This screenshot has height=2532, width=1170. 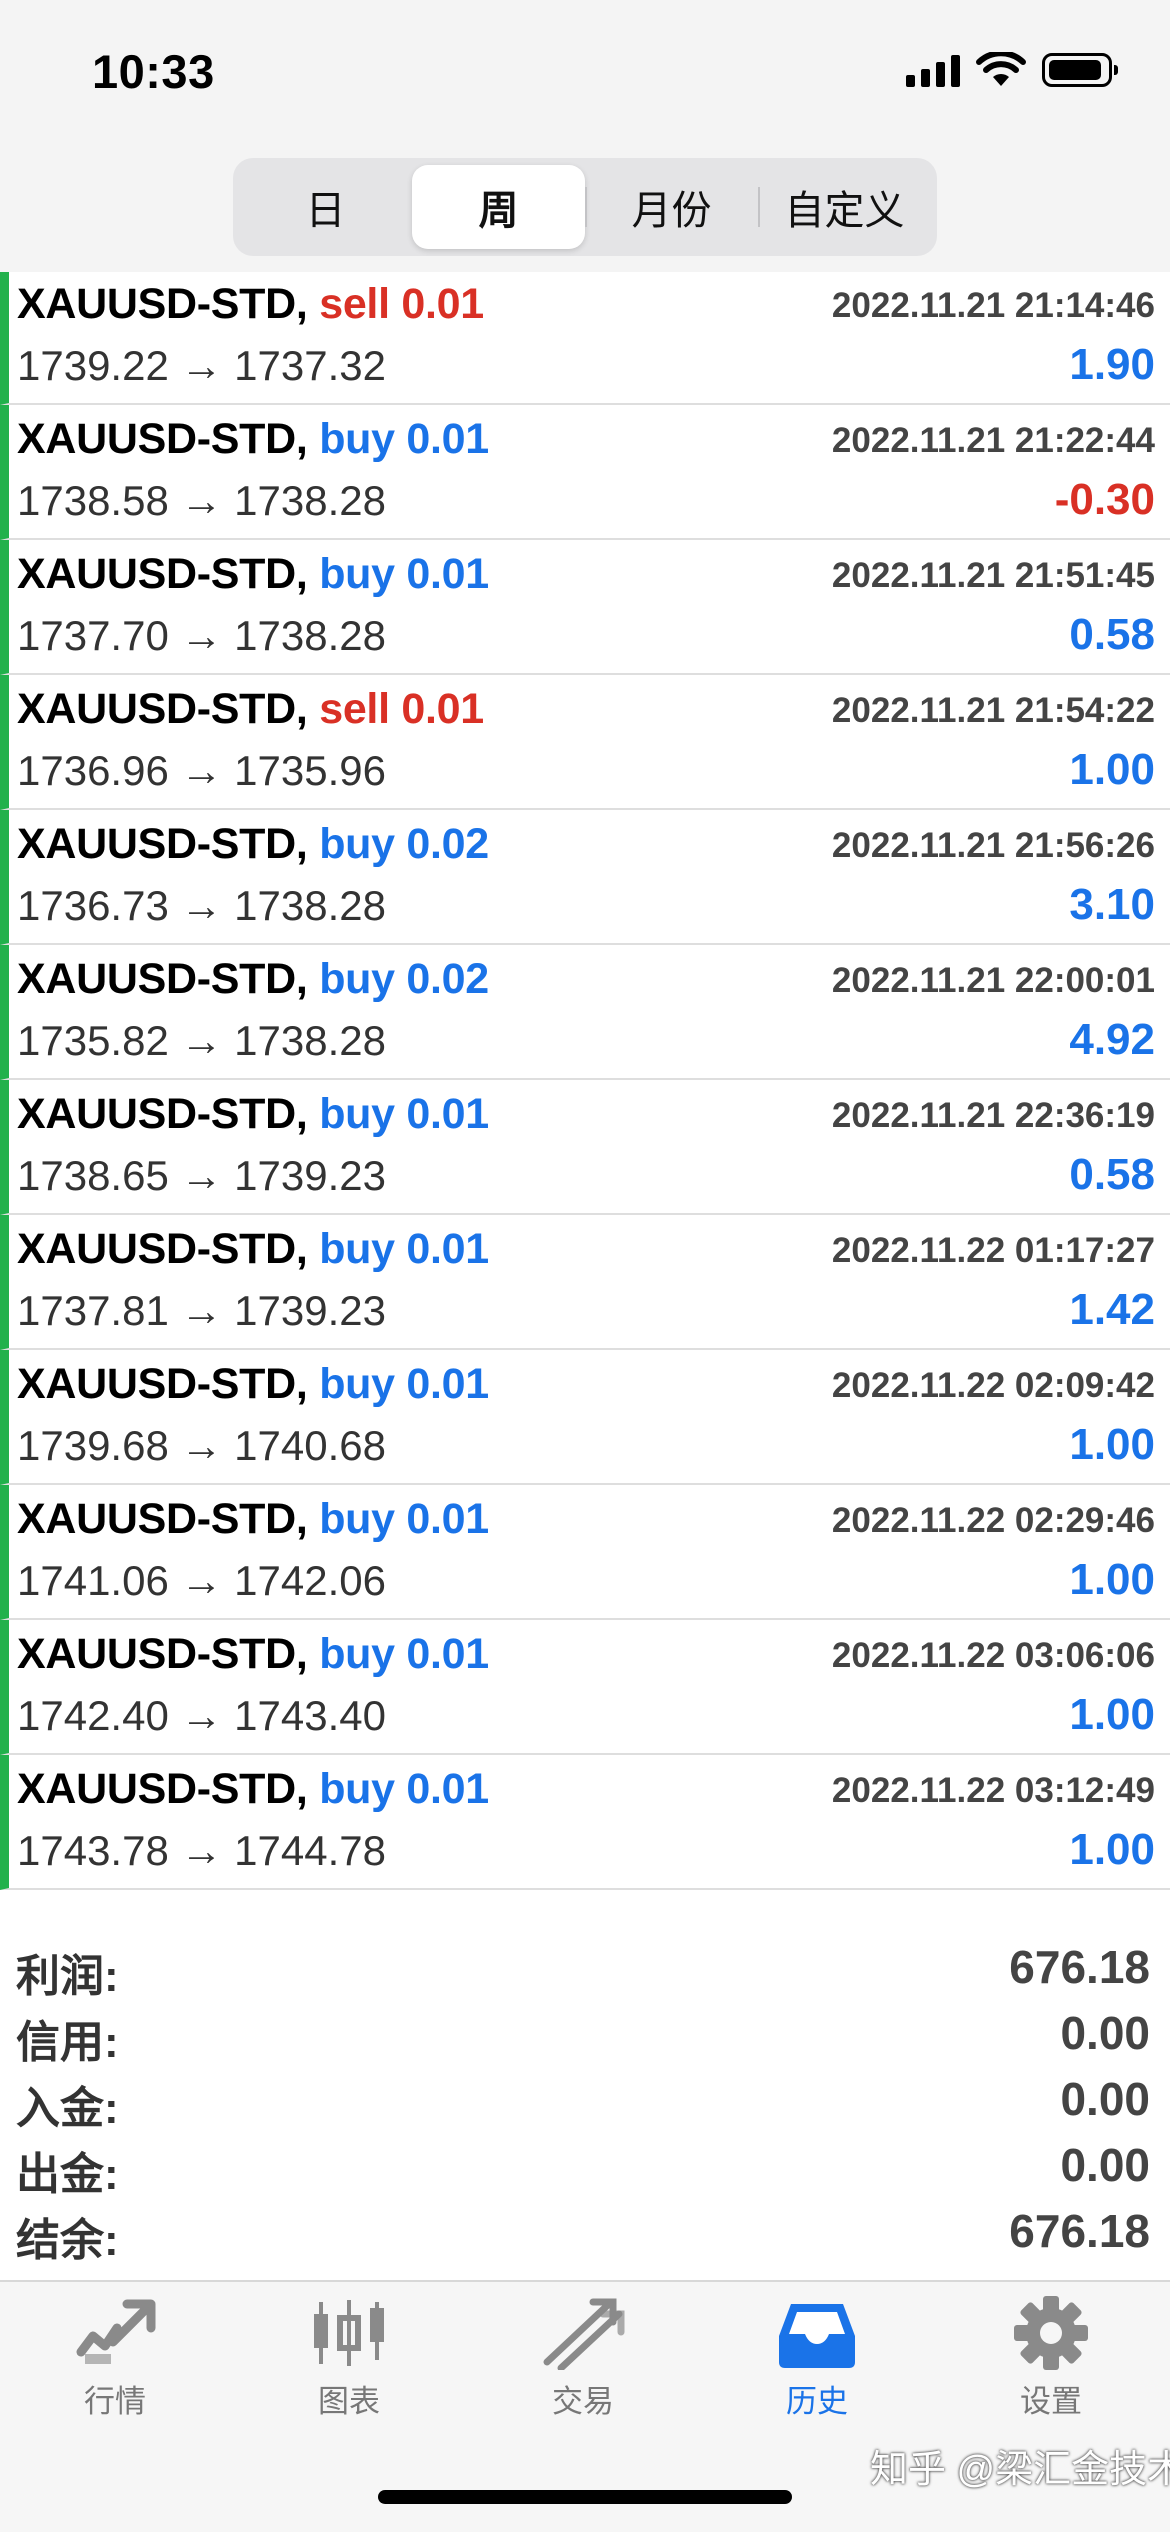 What do you see at coordinates (310, 1715) in the screenshot?
I see `trade-close-price: 1743.40` at bounding box center [310, 1715].